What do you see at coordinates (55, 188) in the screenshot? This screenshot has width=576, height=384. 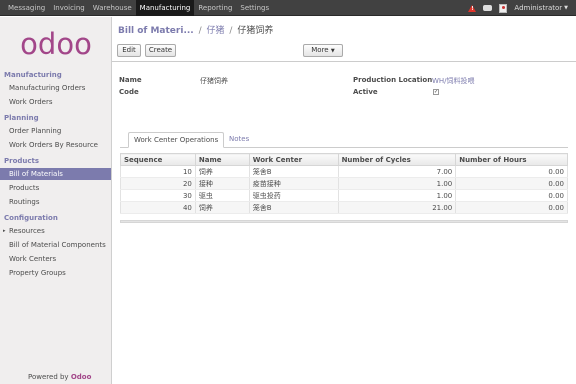 I see `sidebar-item-products: Products` at bounding box center [55, 188].